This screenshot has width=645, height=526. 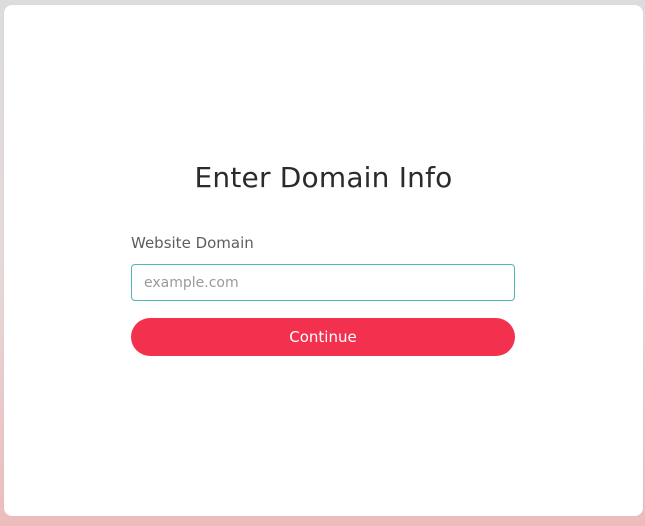 What do you see at coordinates (323, 337) in the screenshot?
I see `continue-button: Continue` at bounding box center [323, 337].